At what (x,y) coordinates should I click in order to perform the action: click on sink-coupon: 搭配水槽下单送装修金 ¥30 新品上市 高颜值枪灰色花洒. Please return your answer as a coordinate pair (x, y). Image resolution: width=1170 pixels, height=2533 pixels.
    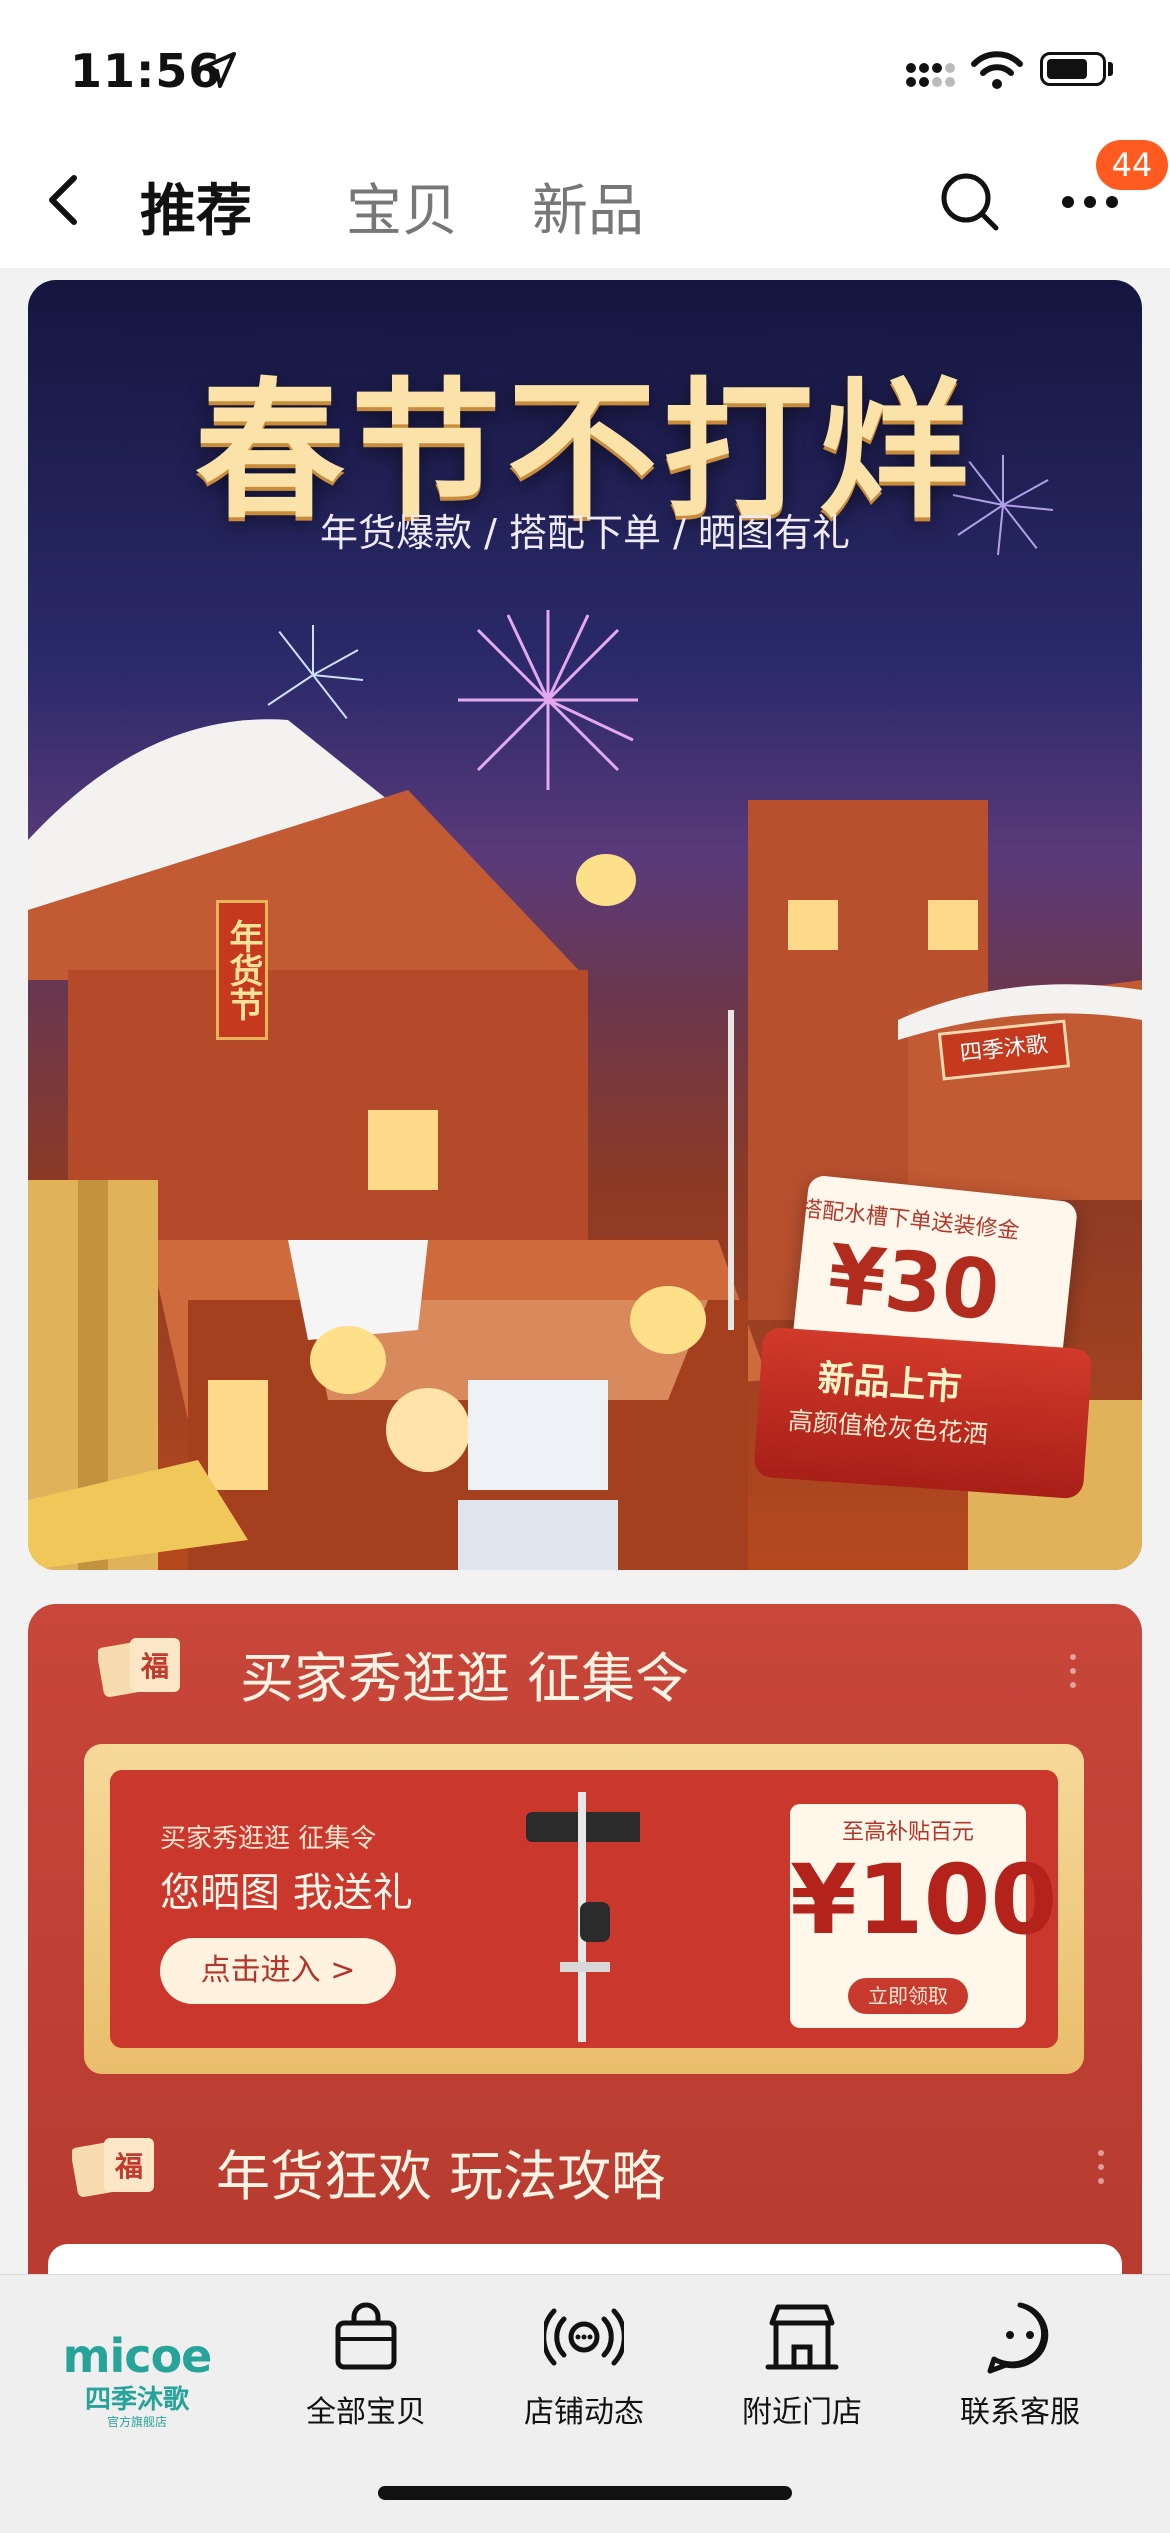
    Looking at the image, I should click on (923, 1337).